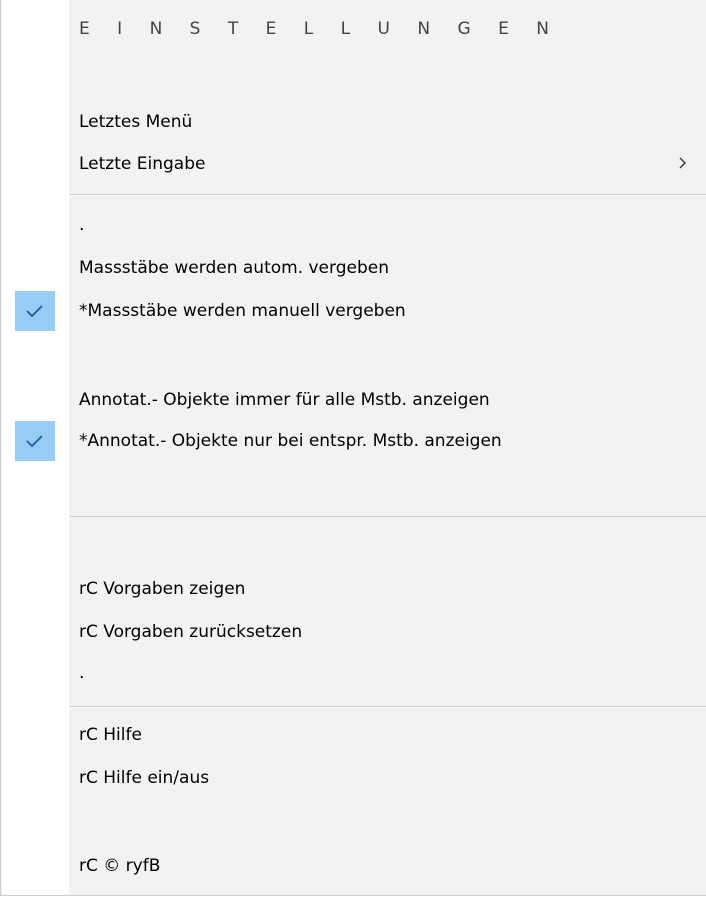  What do you see at coordinates (136, 122) in the screenshot?
I see `menu-item-label: Letztes Menü` at bounding box center [136, 122].